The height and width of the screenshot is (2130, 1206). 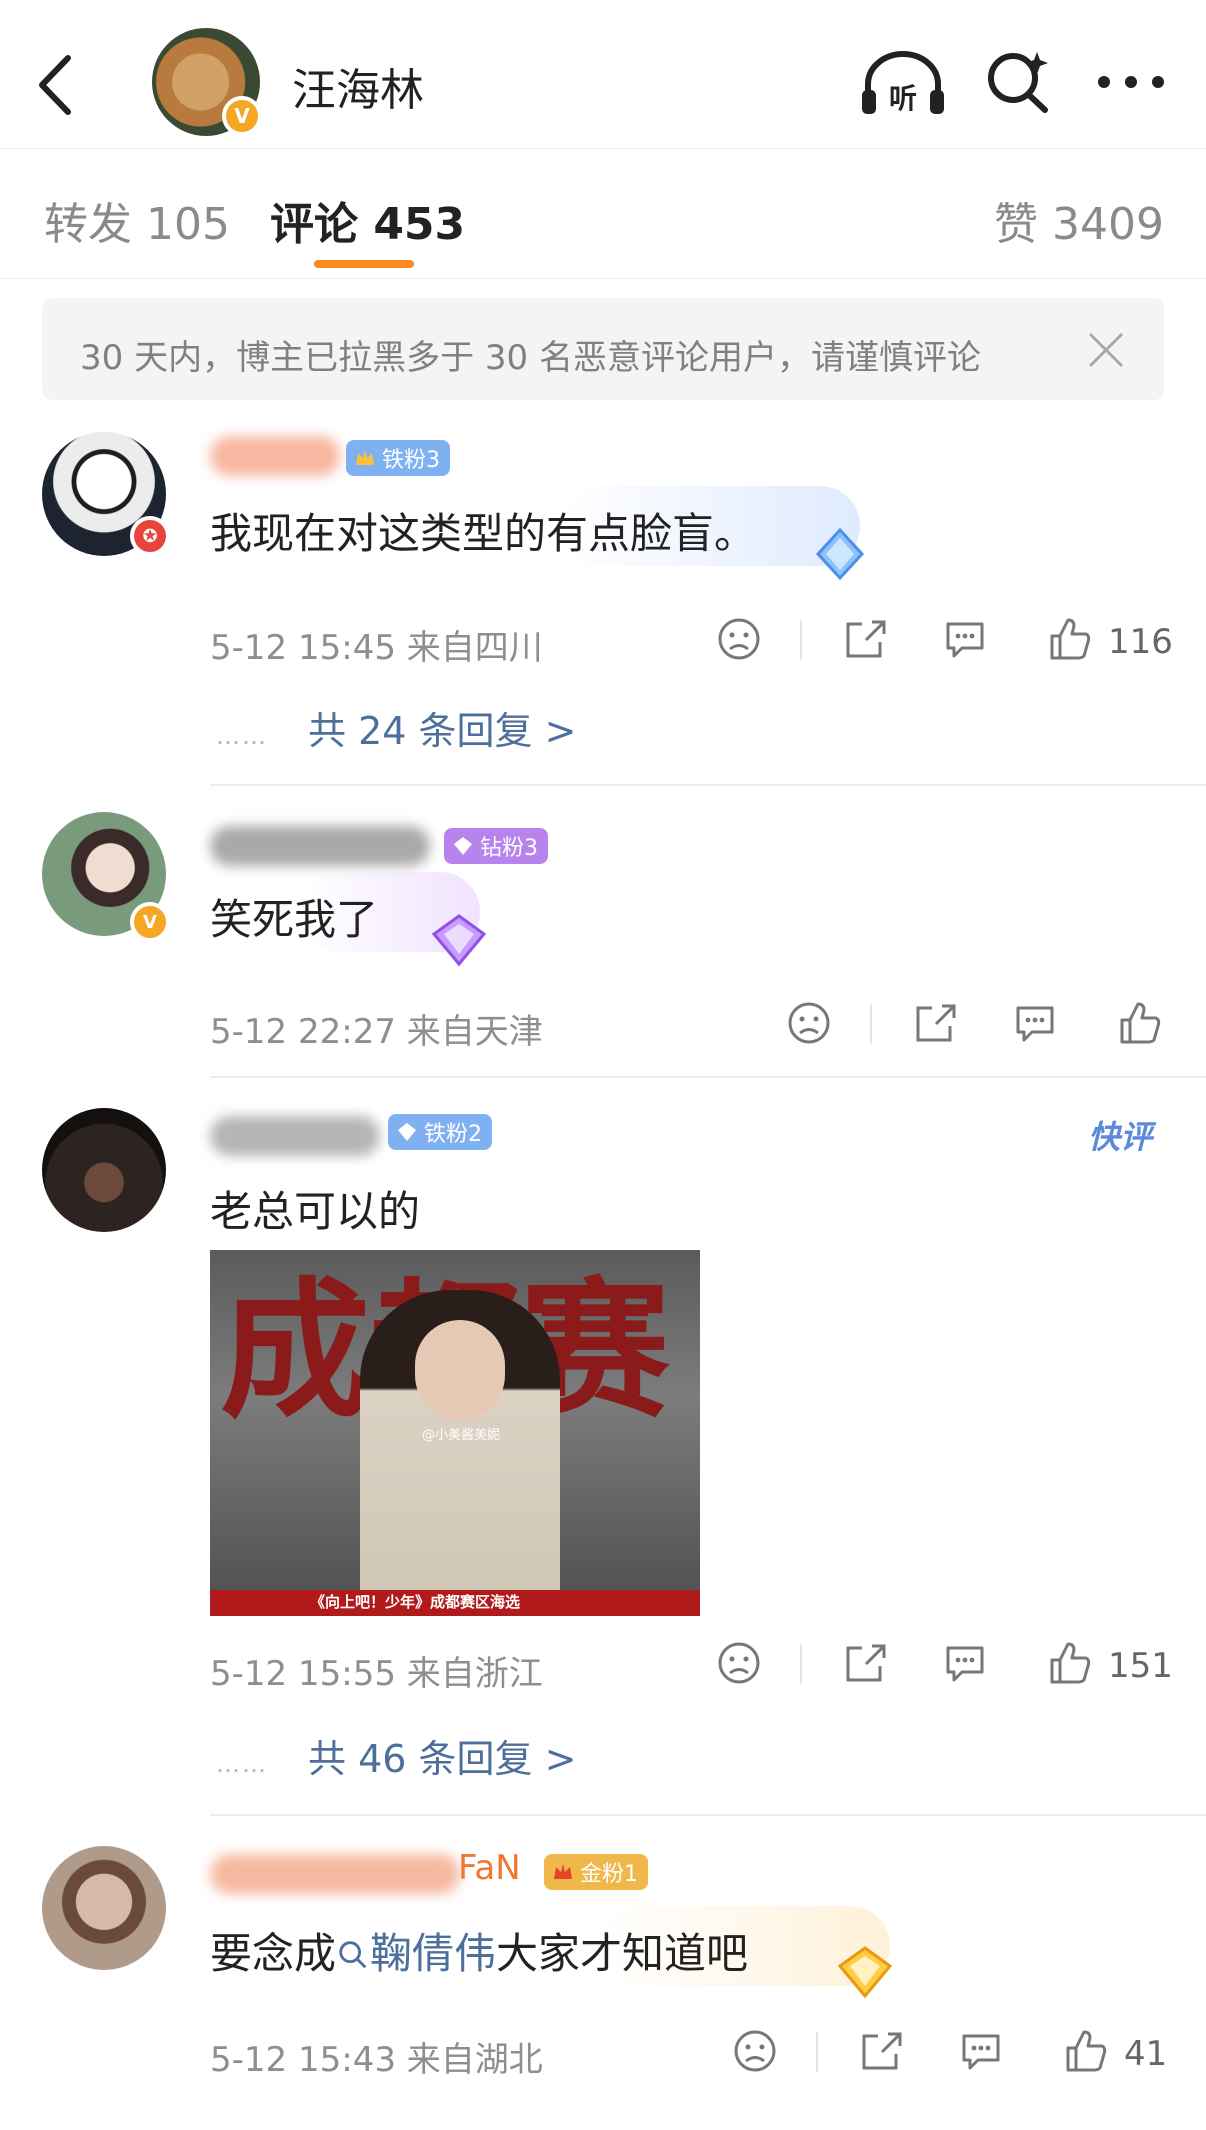 I want to click on fan-badge-label: 铁粉3, so click(x=411, y=460).